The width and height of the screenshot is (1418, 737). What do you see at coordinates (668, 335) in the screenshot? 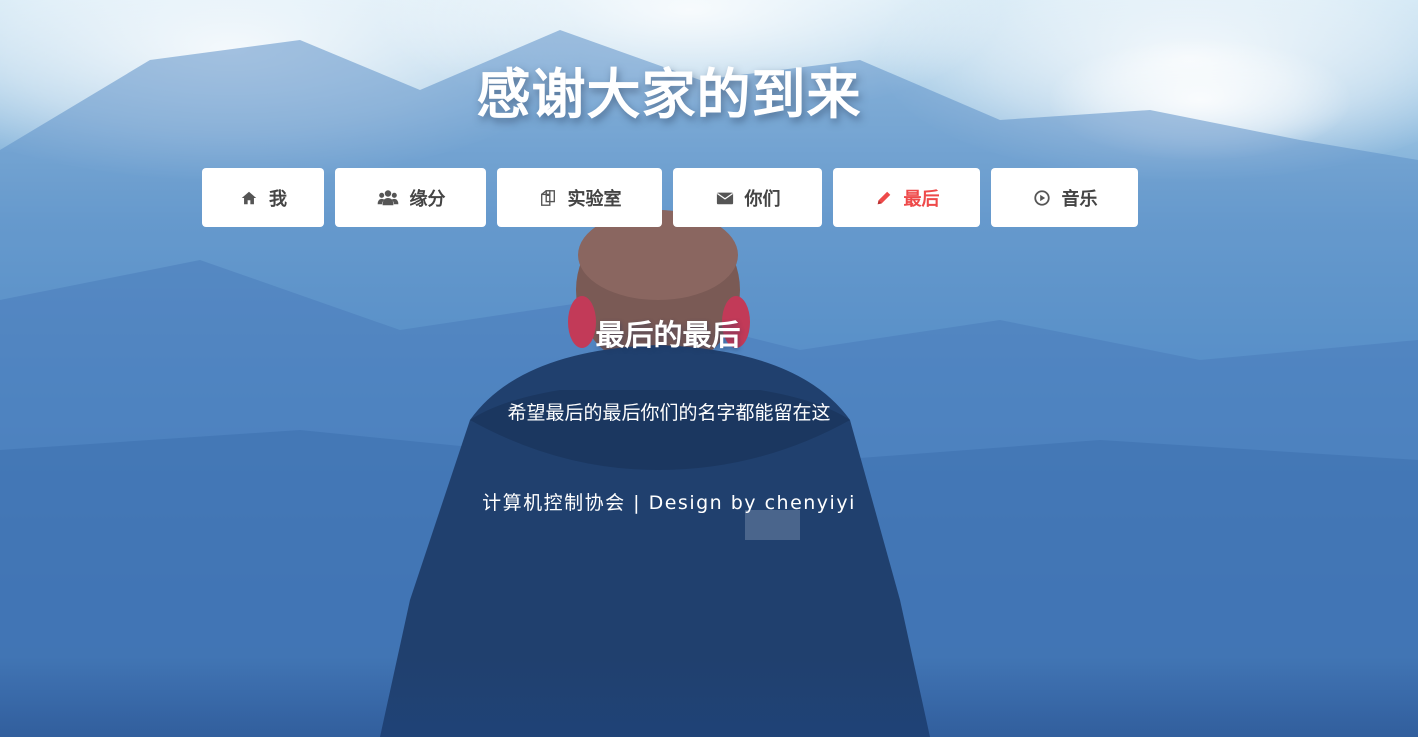
I see `section-title: 最后的最后` at bounding box center [668, 335].